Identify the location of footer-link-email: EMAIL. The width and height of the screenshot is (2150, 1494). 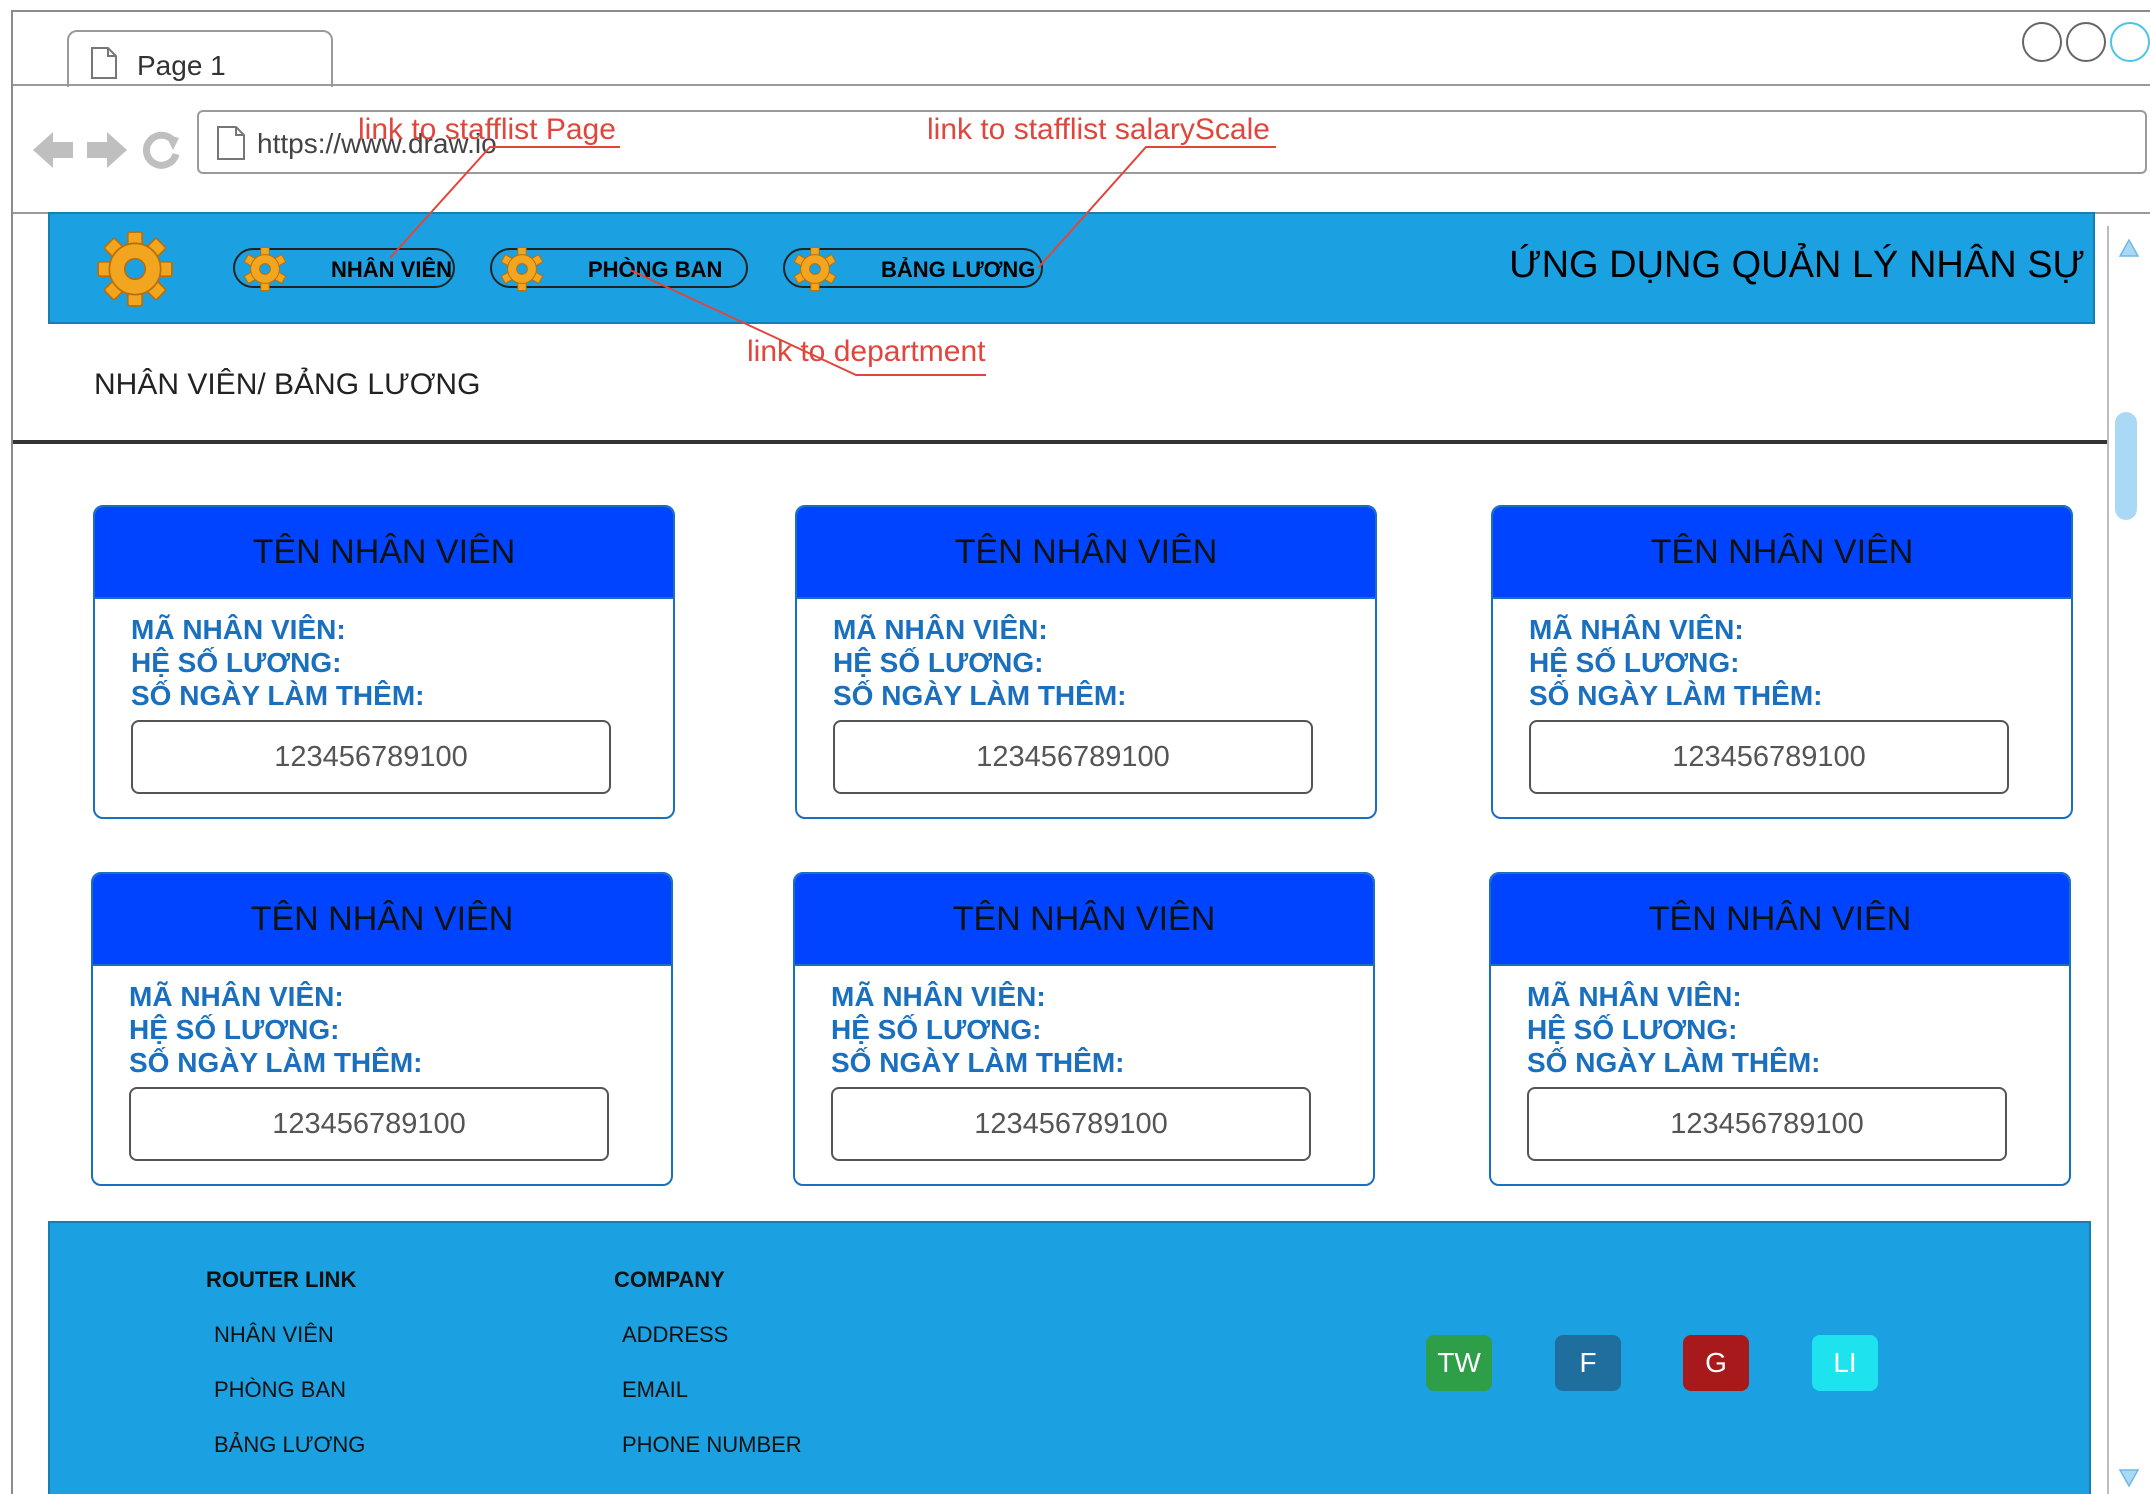
(655, 1390).